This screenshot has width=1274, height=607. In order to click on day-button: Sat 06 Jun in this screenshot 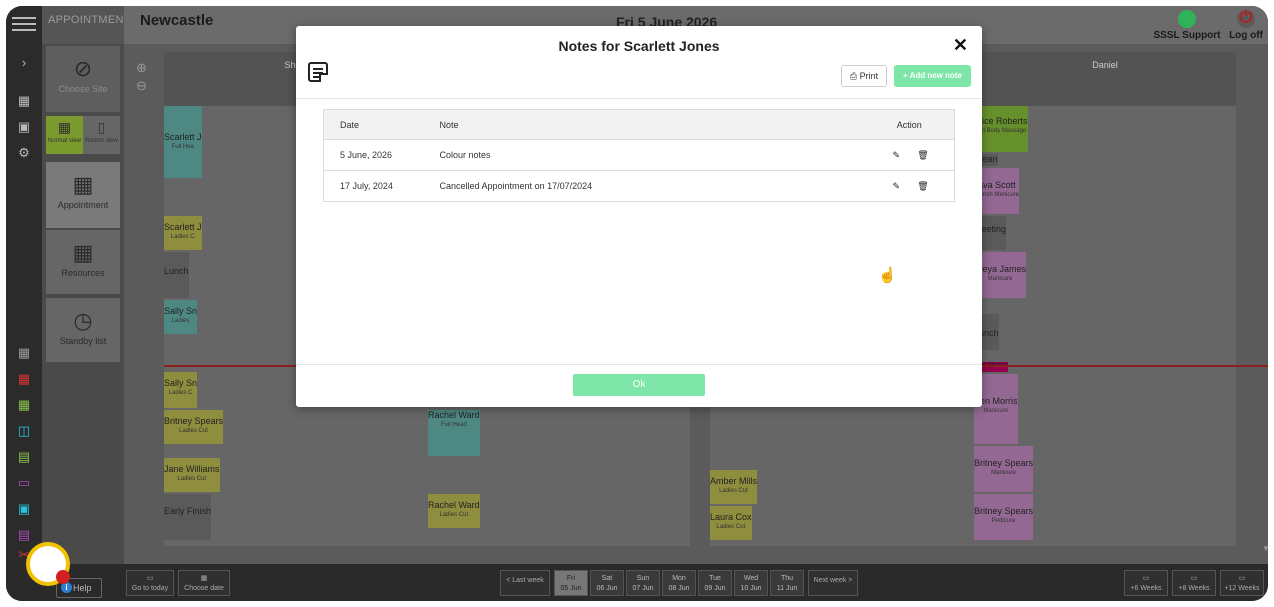, I will do `click(607, 583)`.